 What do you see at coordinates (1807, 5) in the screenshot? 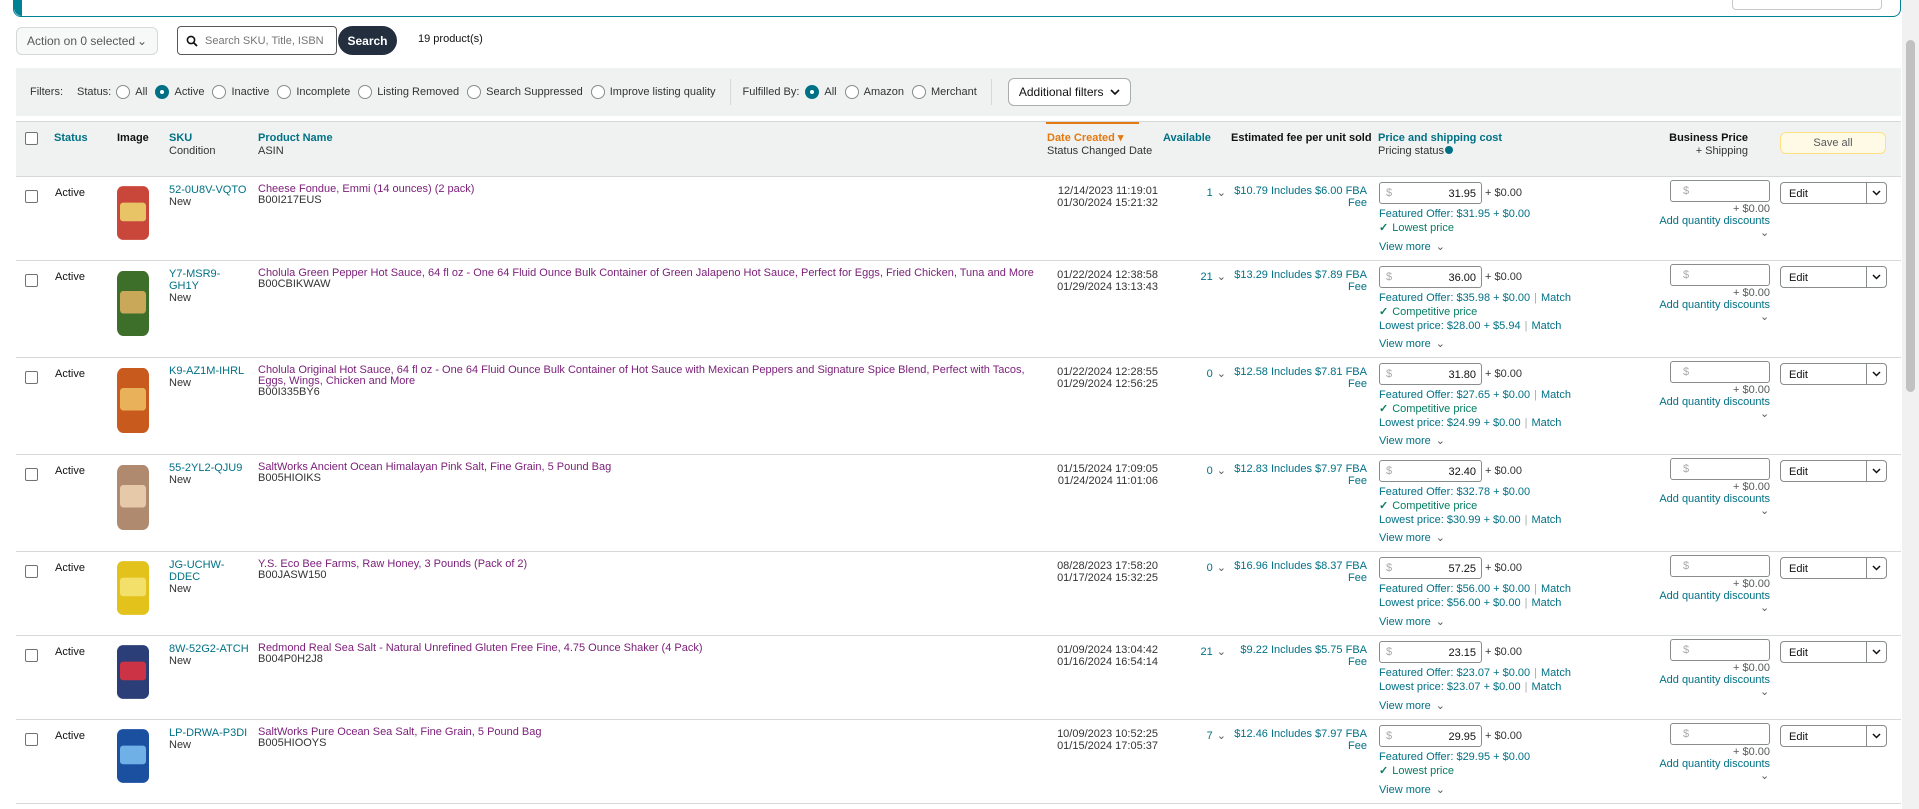
I see `top-right-button` at bounding box center [1807, 5].